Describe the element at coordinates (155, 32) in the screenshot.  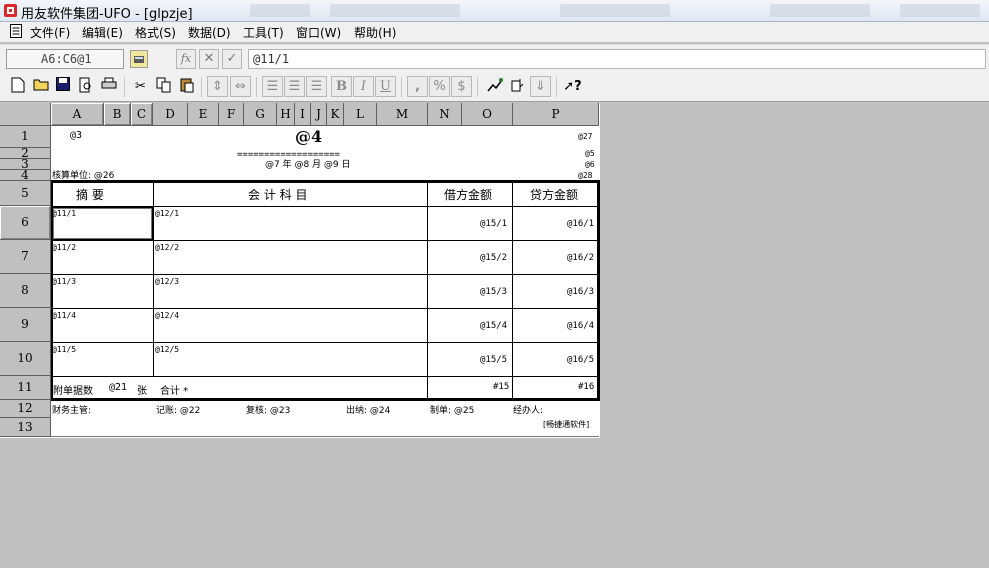
I see `menu-format: 格式(S)` at that location.